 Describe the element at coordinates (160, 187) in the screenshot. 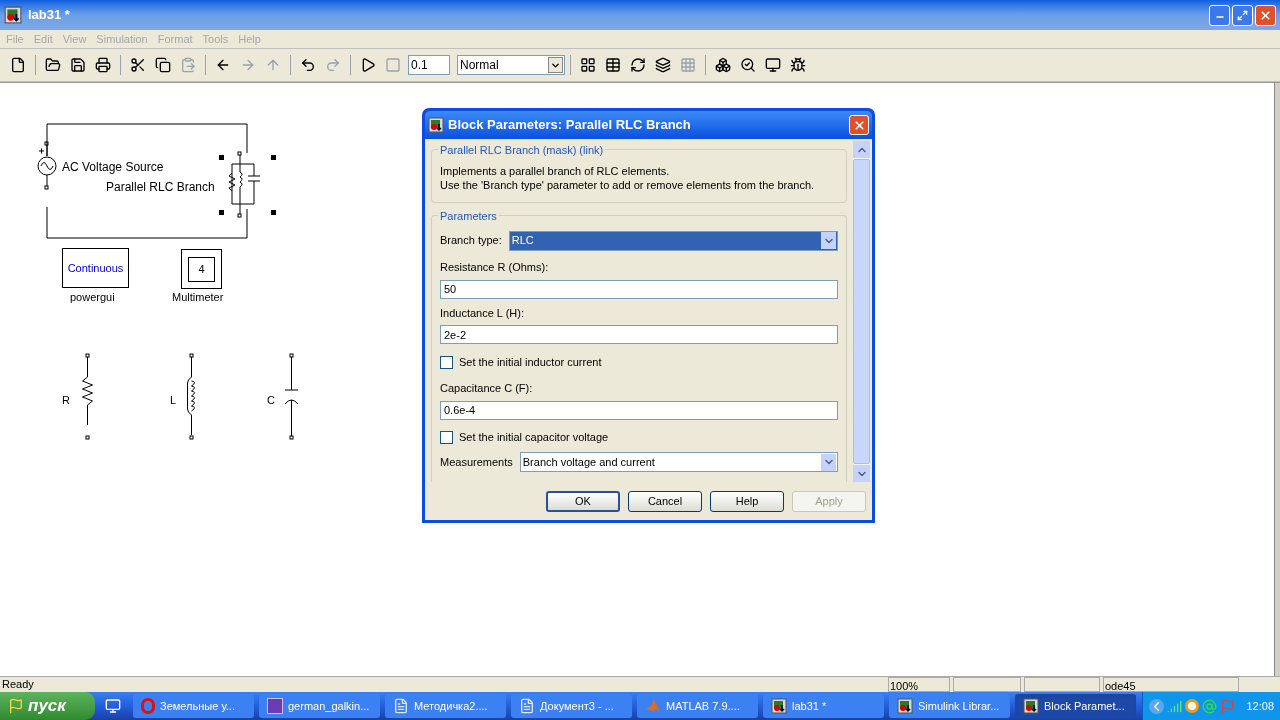

I see `block-label: Parallel RLC Branch` at that location.